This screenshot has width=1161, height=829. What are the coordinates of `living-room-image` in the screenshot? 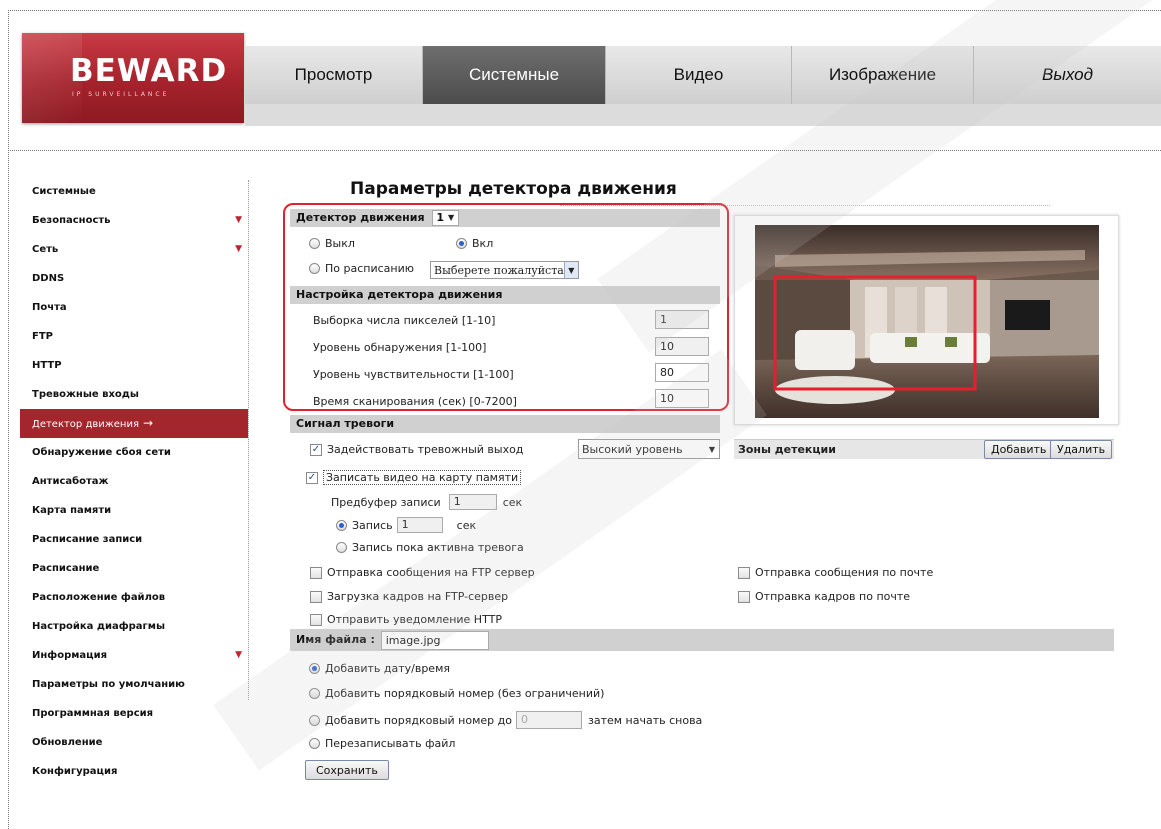 It's located at (927, 321).